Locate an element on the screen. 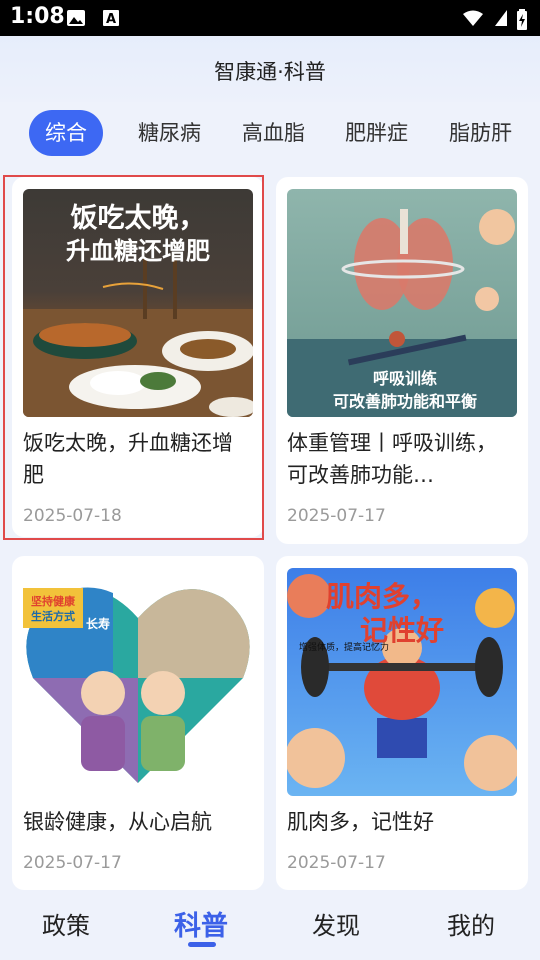  article-title: 银龄健康，从心启航 is located at coordinates (117, 822).